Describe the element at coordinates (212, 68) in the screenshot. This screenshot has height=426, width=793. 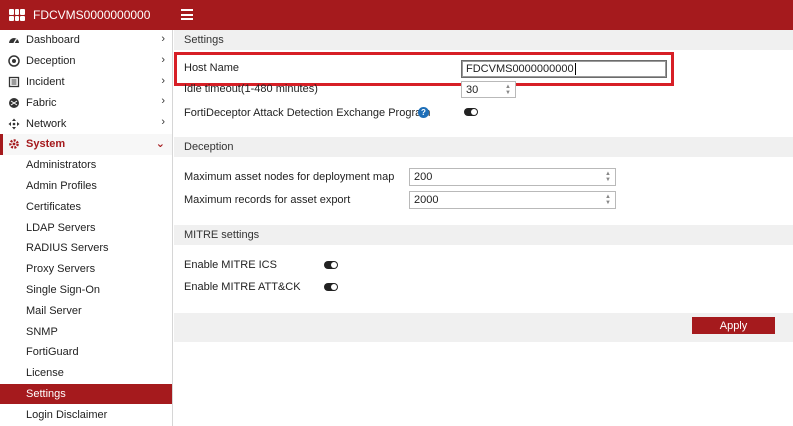
I see `host-name-label: Host Name` at that location.